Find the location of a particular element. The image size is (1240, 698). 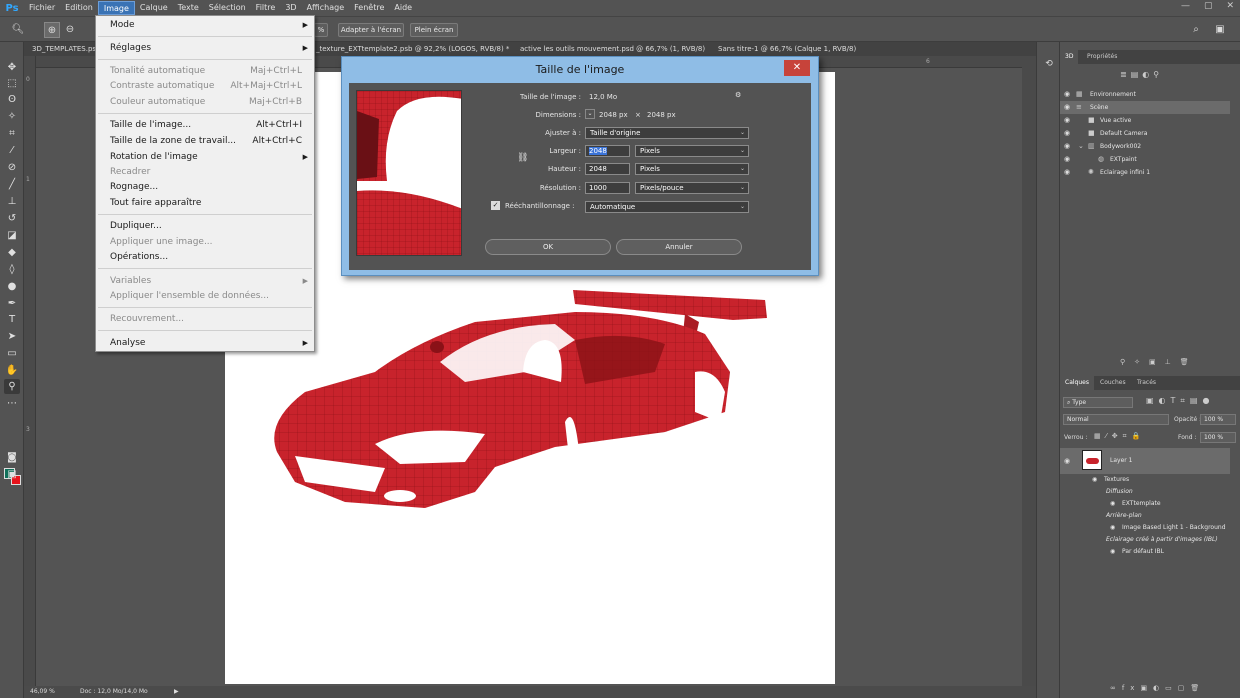

menu-edition: Edition is located at coordinates (79, 8).